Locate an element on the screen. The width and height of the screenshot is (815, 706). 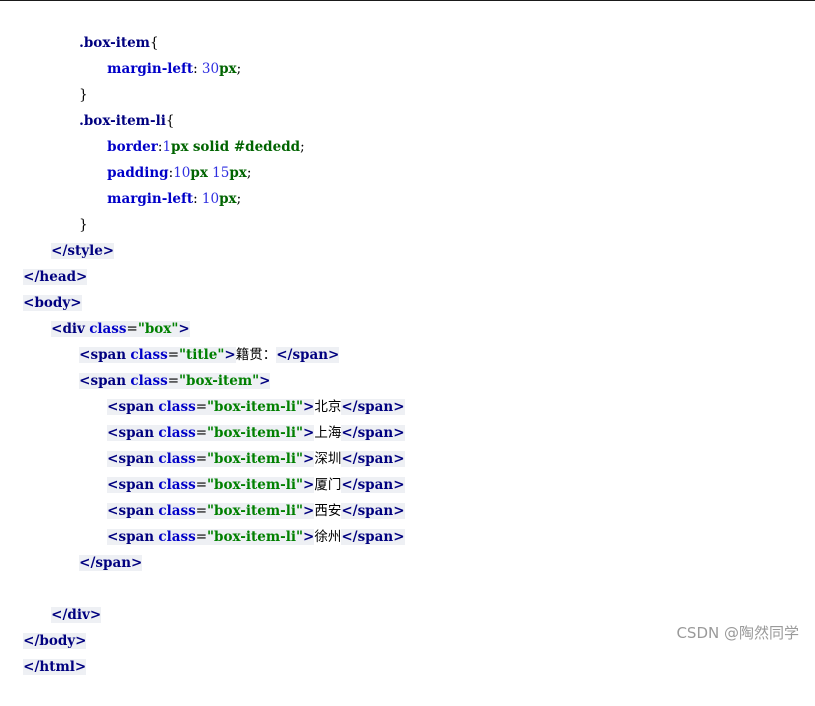
code-line: <div class="box"> is located at coordinates (120, 329).